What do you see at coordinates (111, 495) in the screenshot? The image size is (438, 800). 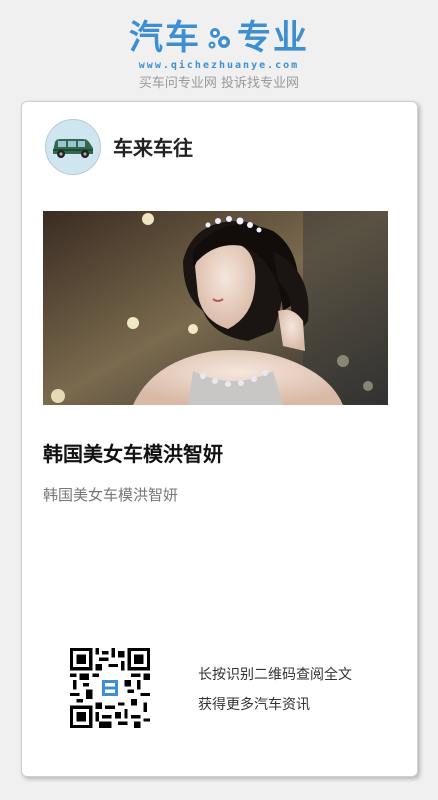 I see `article-summary: 韩国美女车模洪智妍` at bounding box center [111, 495].